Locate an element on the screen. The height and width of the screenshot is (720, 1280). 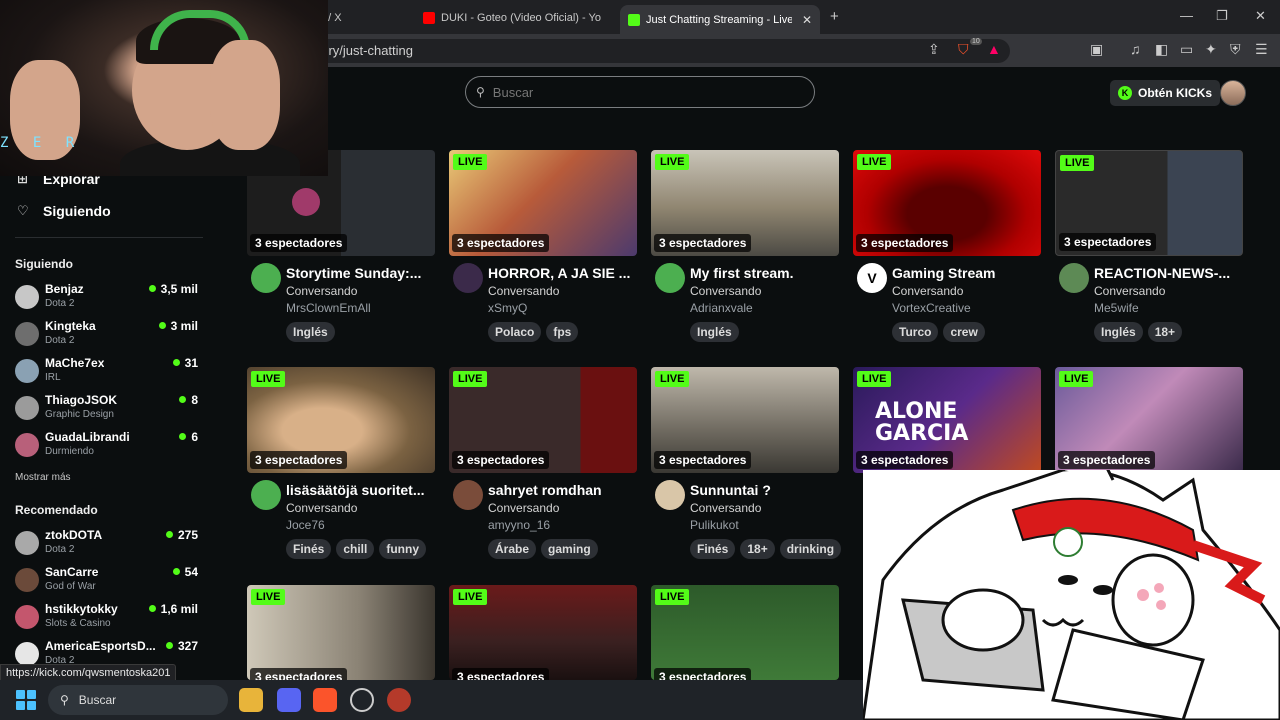
minimize-button: — is located at coordinates (1186, 15).